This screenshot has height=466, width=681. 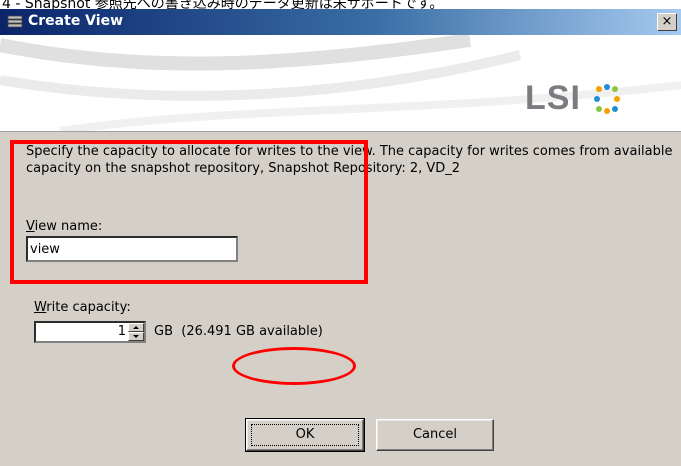 I want to click on lsi-logo: LSI, so click(x=592, y=100).